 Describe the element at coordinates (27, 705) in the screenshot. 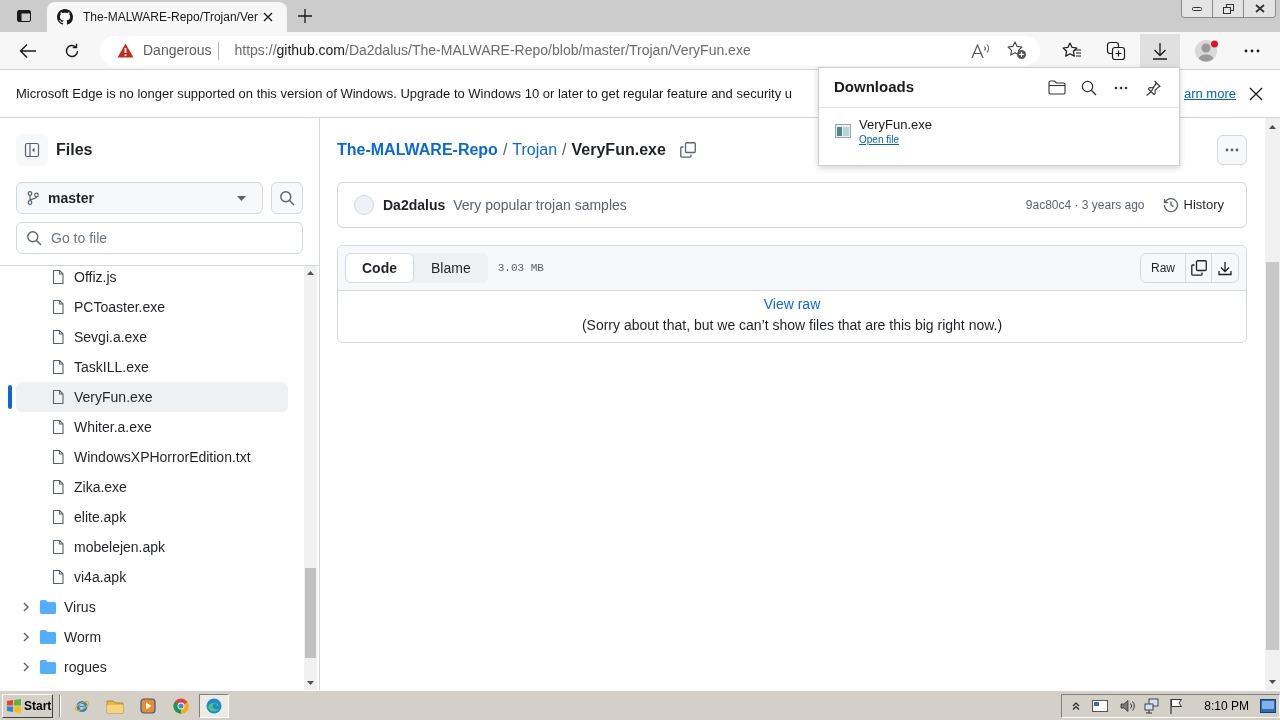

I see `start-button: Start` at that location.